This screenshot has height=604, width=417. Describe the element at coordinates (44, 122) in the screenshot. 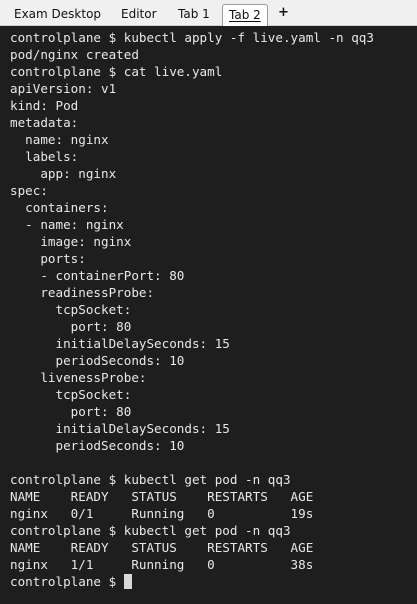

I see `terminal-line: metadata:` at that location.